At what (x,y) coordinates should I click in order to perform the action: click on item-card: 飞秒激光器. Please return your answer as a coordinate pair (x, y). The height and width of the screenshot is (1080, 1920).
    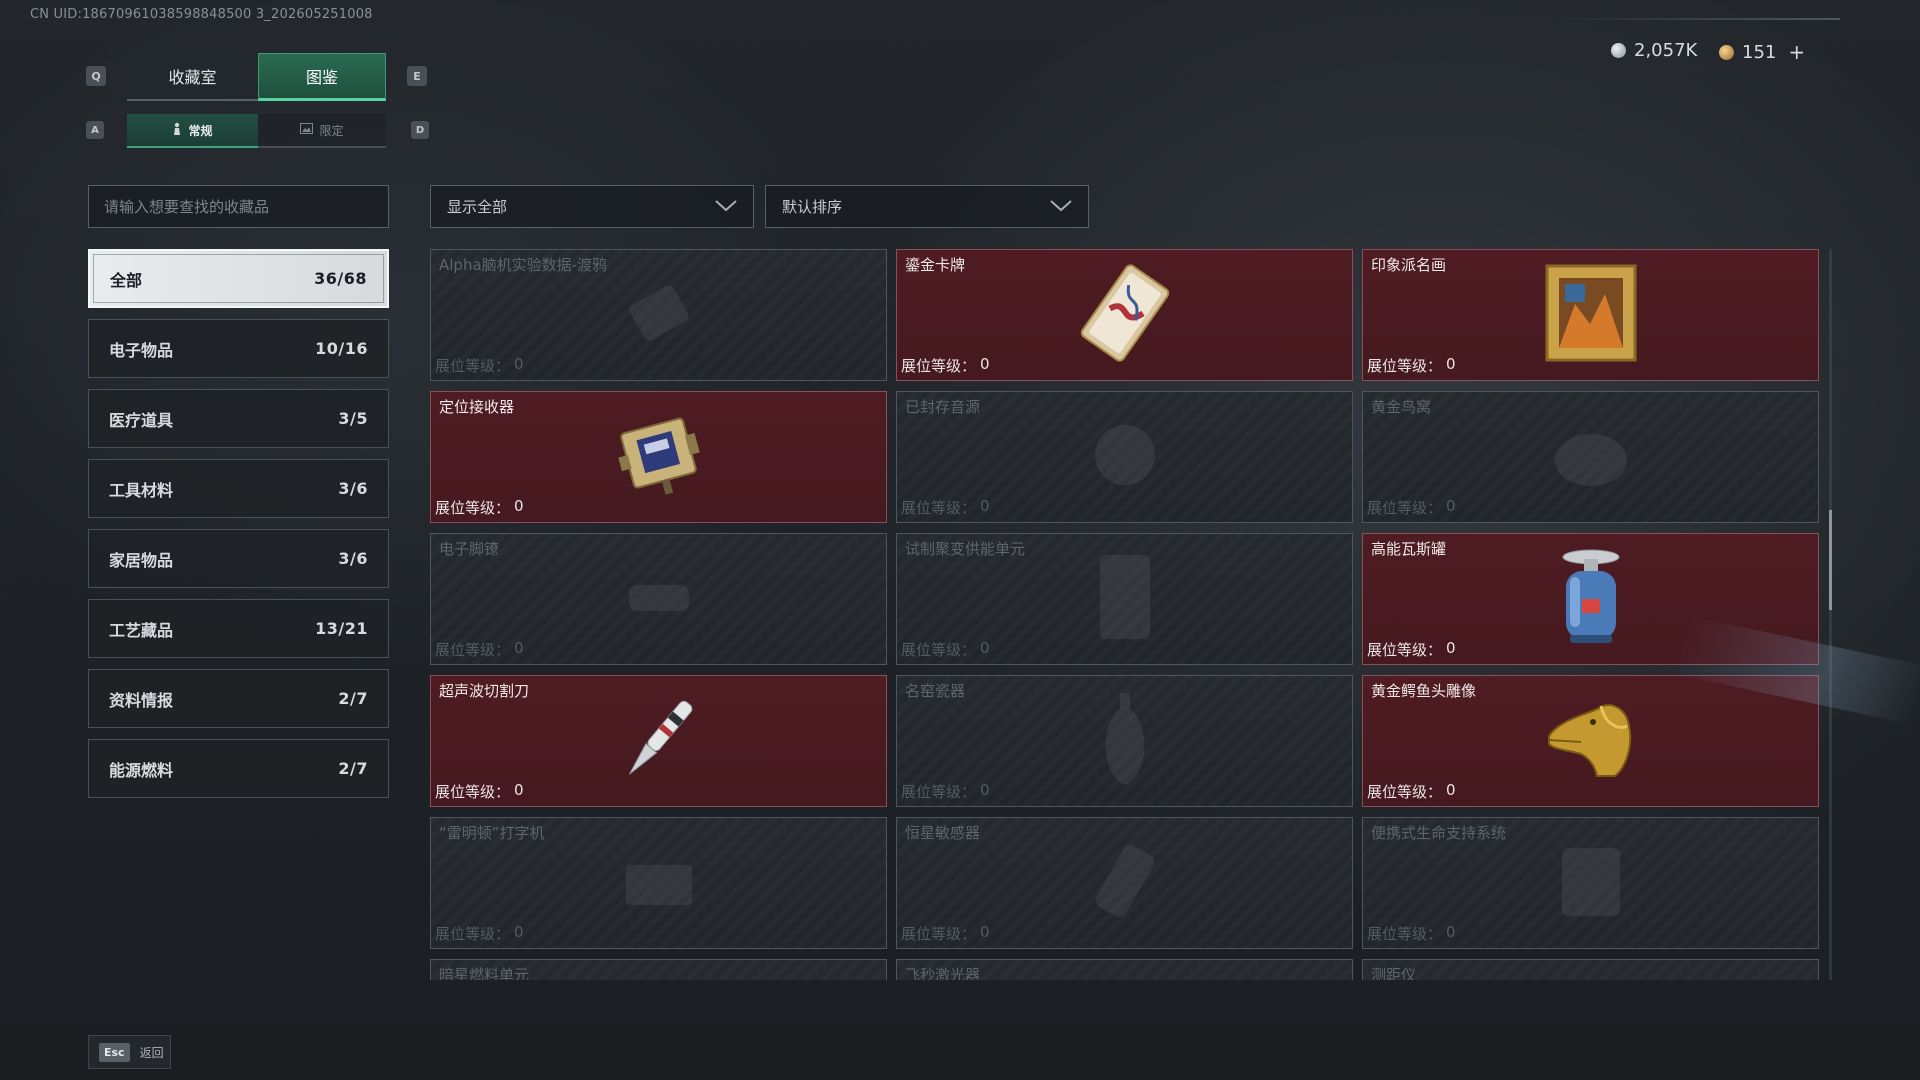
    Looking at the image, I should click on (1124, 969).